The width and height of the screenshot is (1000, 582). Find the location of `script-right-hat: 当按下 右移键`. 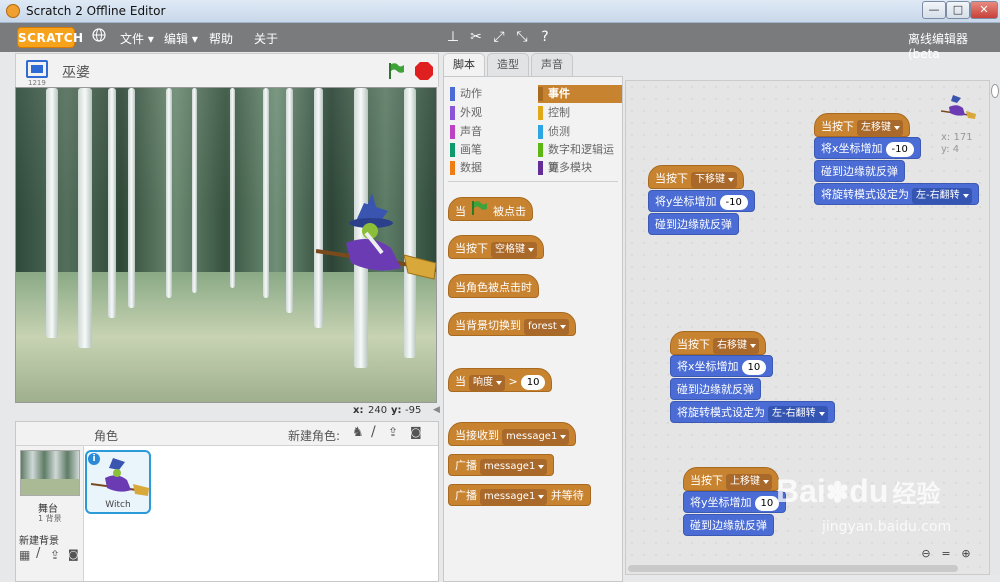

script-right-hat: 当按下 右移键 is located at coordinates (718, 343).